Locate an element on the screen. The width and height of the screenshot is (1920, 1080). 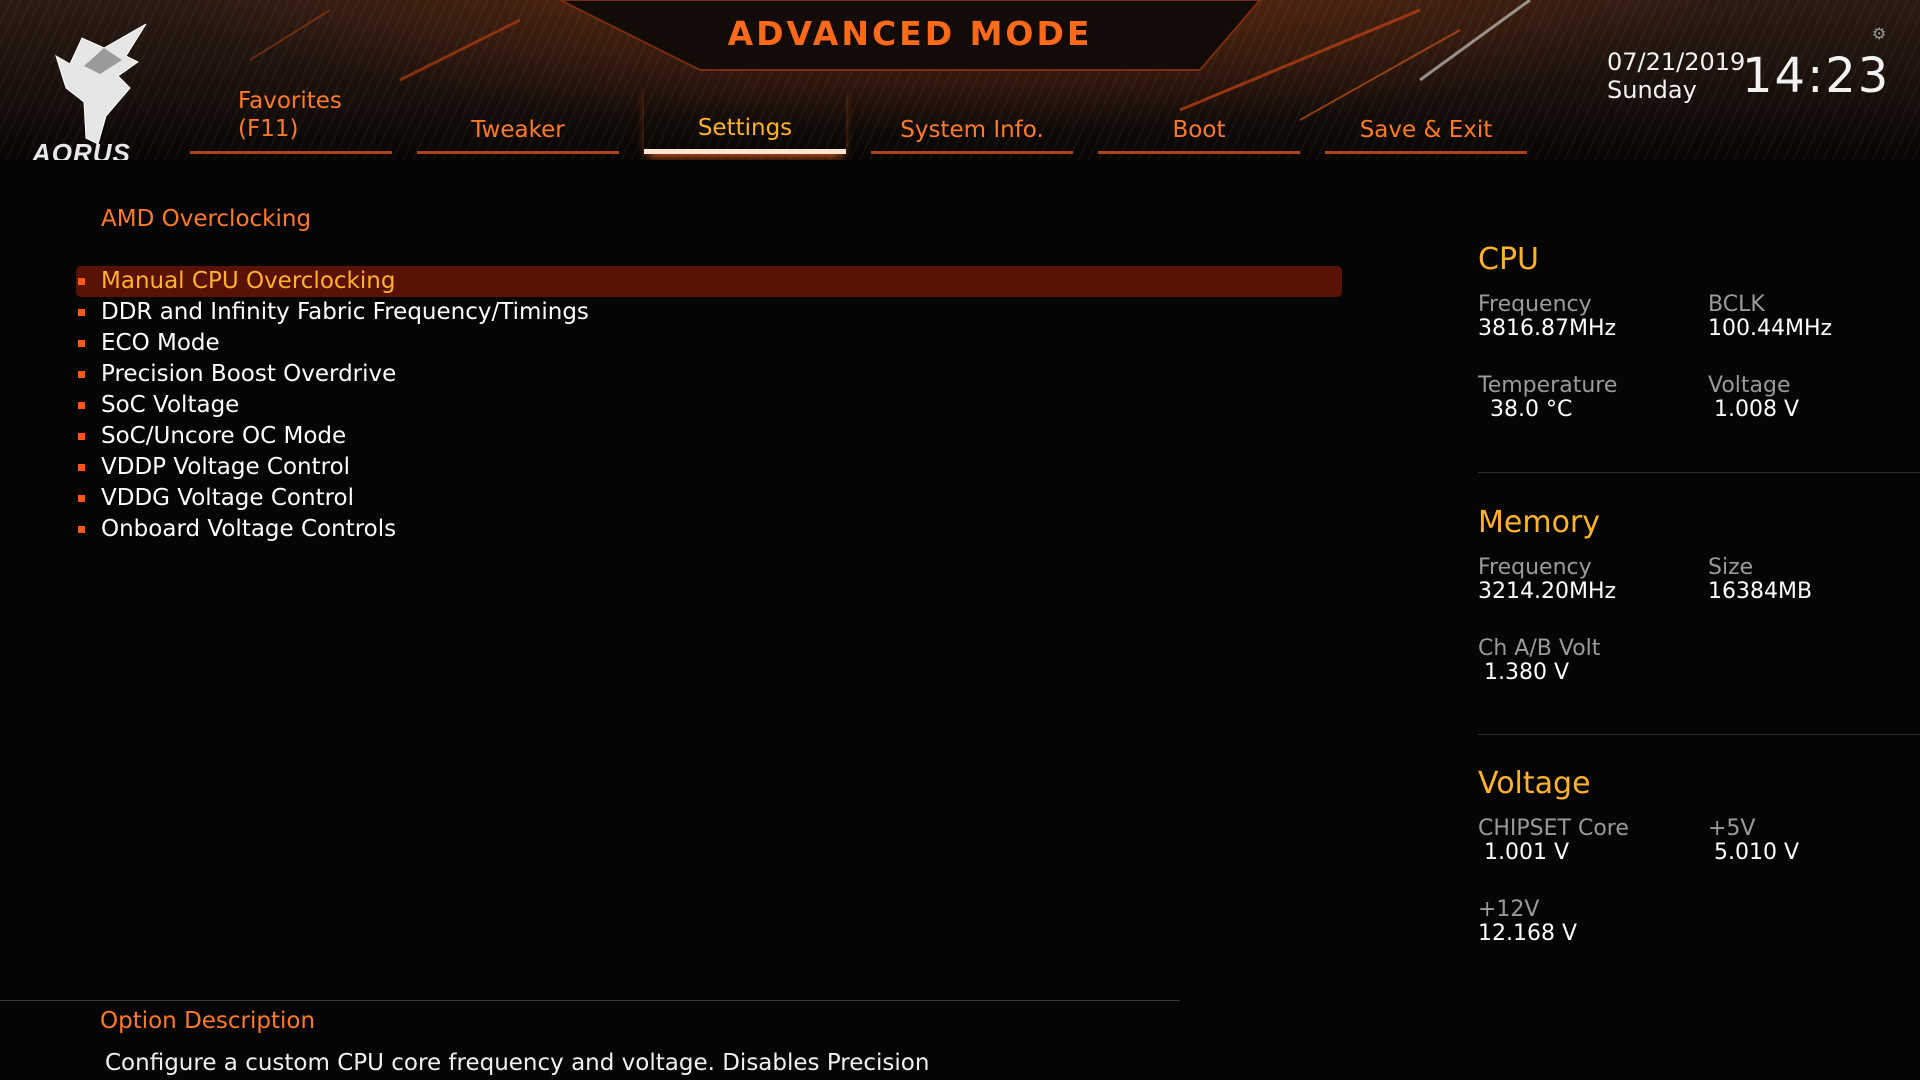
menu-item-vddg-voltage-control: VDDG Voltage Control is located at coordinates (709, 498).